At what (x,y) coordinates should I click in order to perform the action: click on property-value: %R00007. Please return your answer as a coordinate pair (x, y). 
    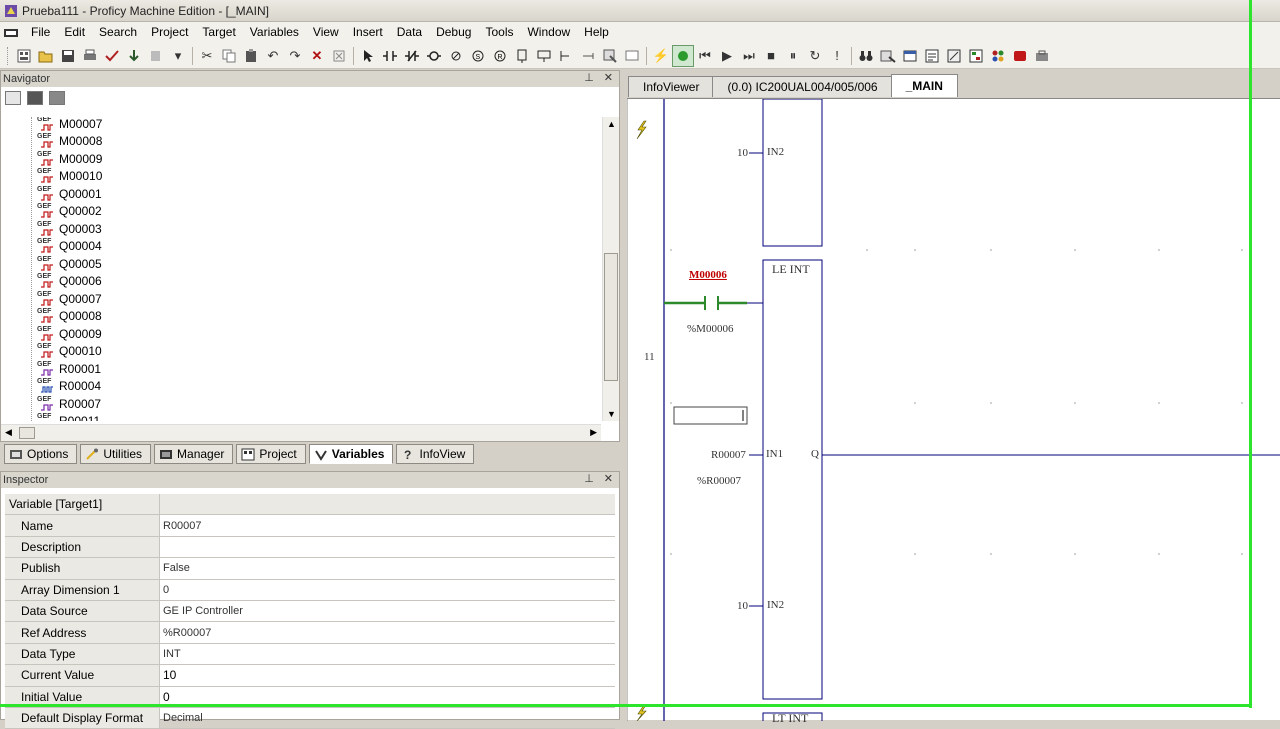
    Looking at the image, I should click on (387, 632).